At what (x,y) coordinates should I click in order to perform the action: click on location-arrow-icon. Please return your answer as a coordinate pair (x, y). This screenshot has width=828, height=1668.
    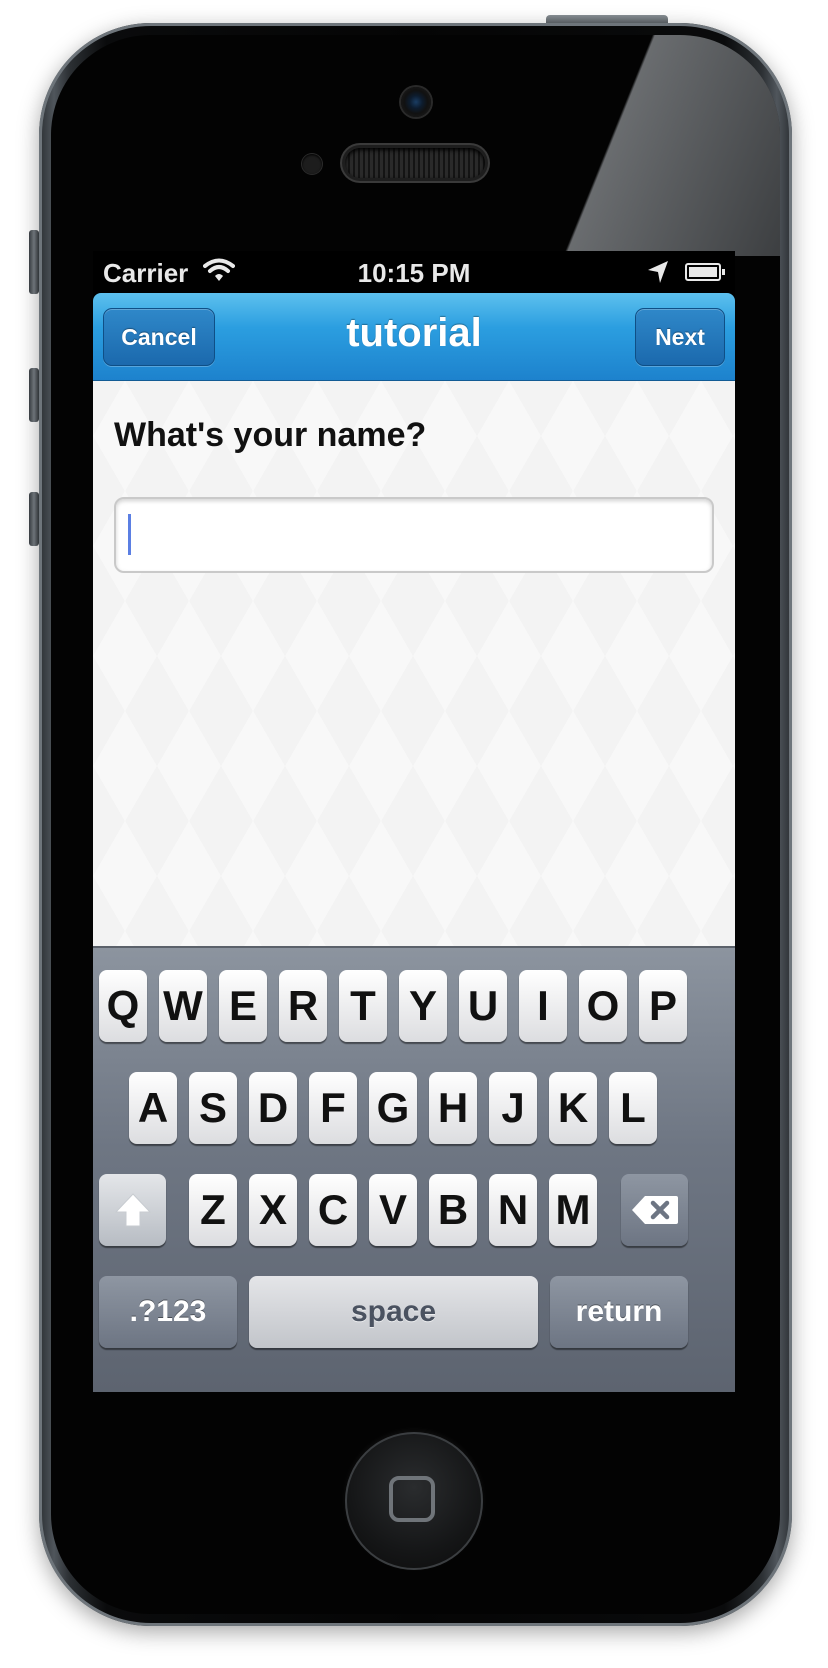
    Looking at the image, I should click on (658, 275).